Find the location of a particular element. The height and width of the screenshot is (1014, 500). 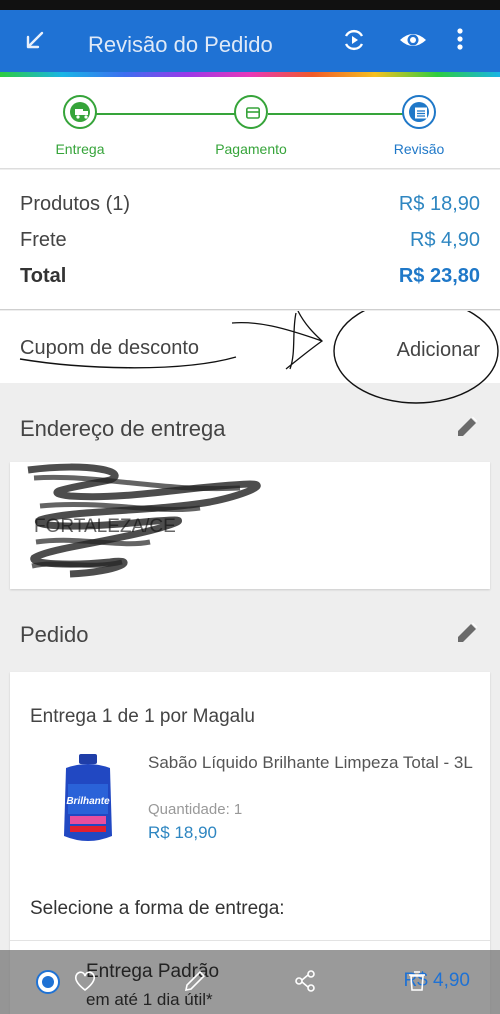

share-icon is located at coordinates (305, 981).